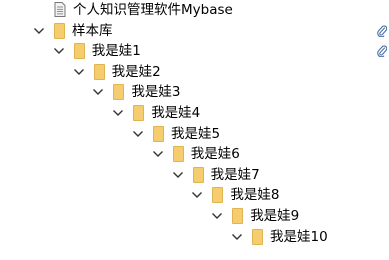 The height and width of the screenshot is (260, 389). Describe the element at coordinates (116, 51) in the screenshot. I see `tree-node-label: 我是娃1` at that location.